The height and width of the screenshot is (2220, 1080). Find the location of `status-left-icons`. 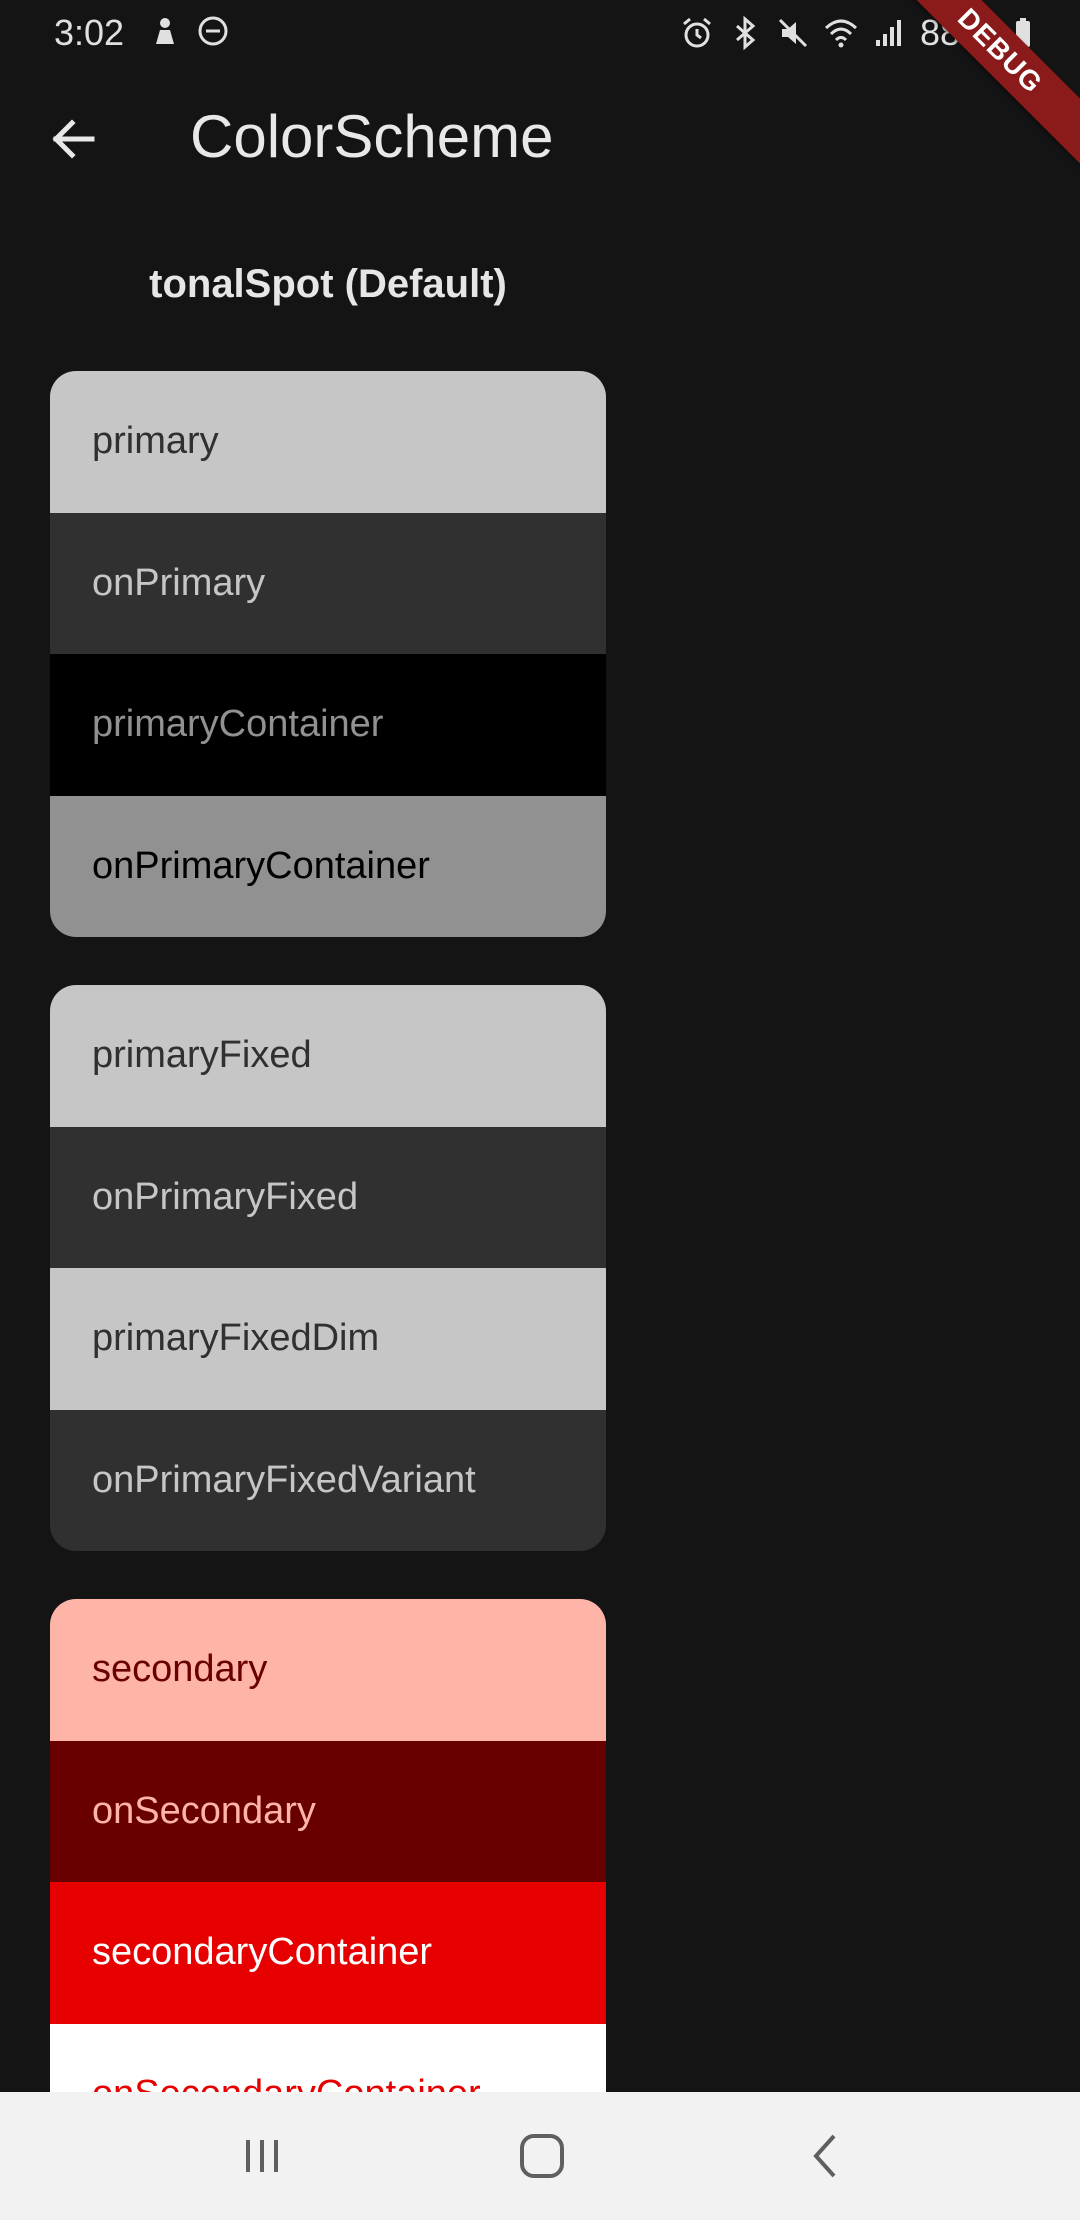

status-left-icons is located at coordinates (189, 31).